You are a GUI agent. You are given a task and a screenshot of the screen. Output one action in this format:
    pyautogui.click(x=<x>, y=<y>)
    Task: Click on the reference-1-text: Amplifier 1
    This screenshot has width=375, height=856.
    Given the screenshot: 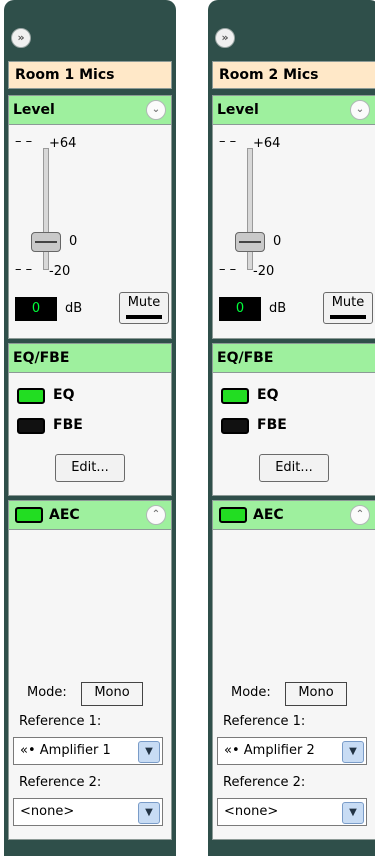 What is the action you would take?
    pyautogui.click(x=75, y=750)
    